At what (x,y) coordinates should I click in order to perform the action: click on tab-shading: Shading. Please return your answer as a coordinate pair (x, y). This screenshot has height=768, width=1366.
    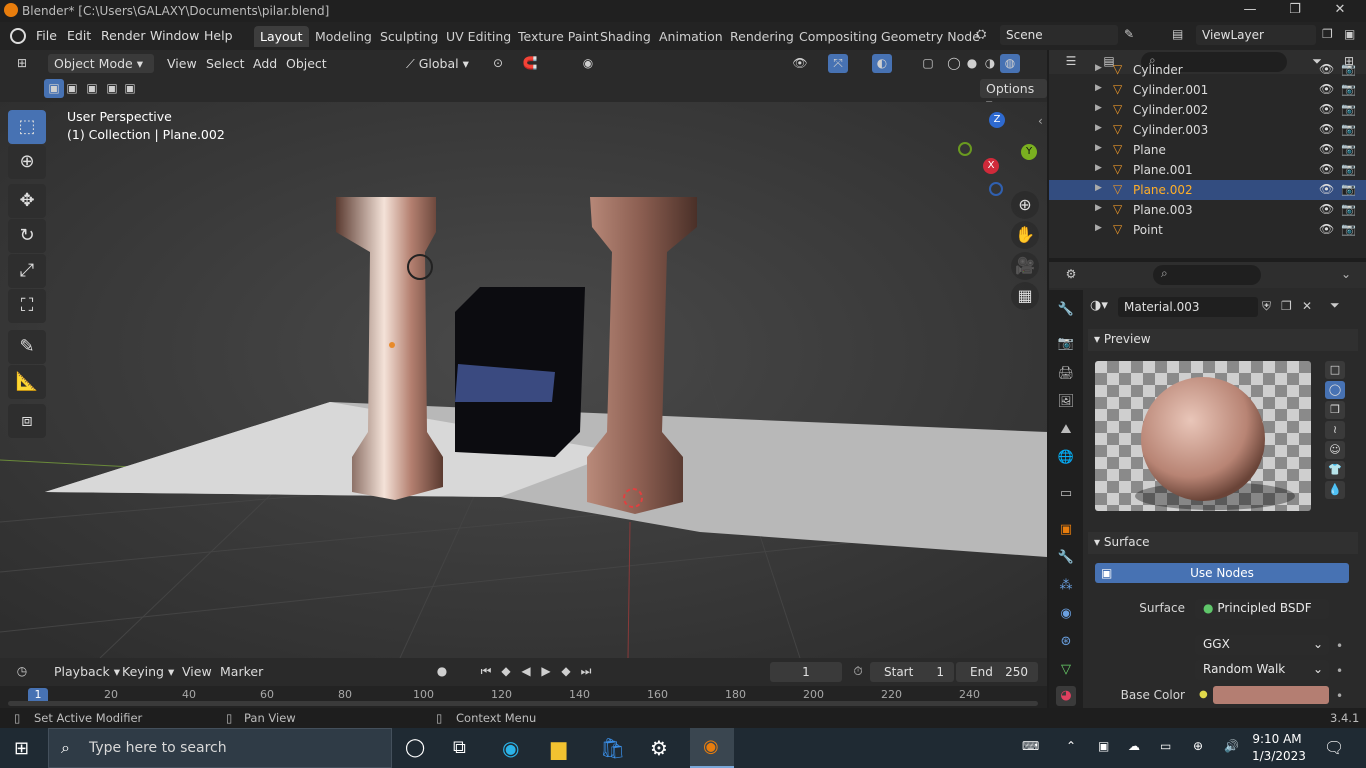
    Looking at the image, I should click on (625, 36).